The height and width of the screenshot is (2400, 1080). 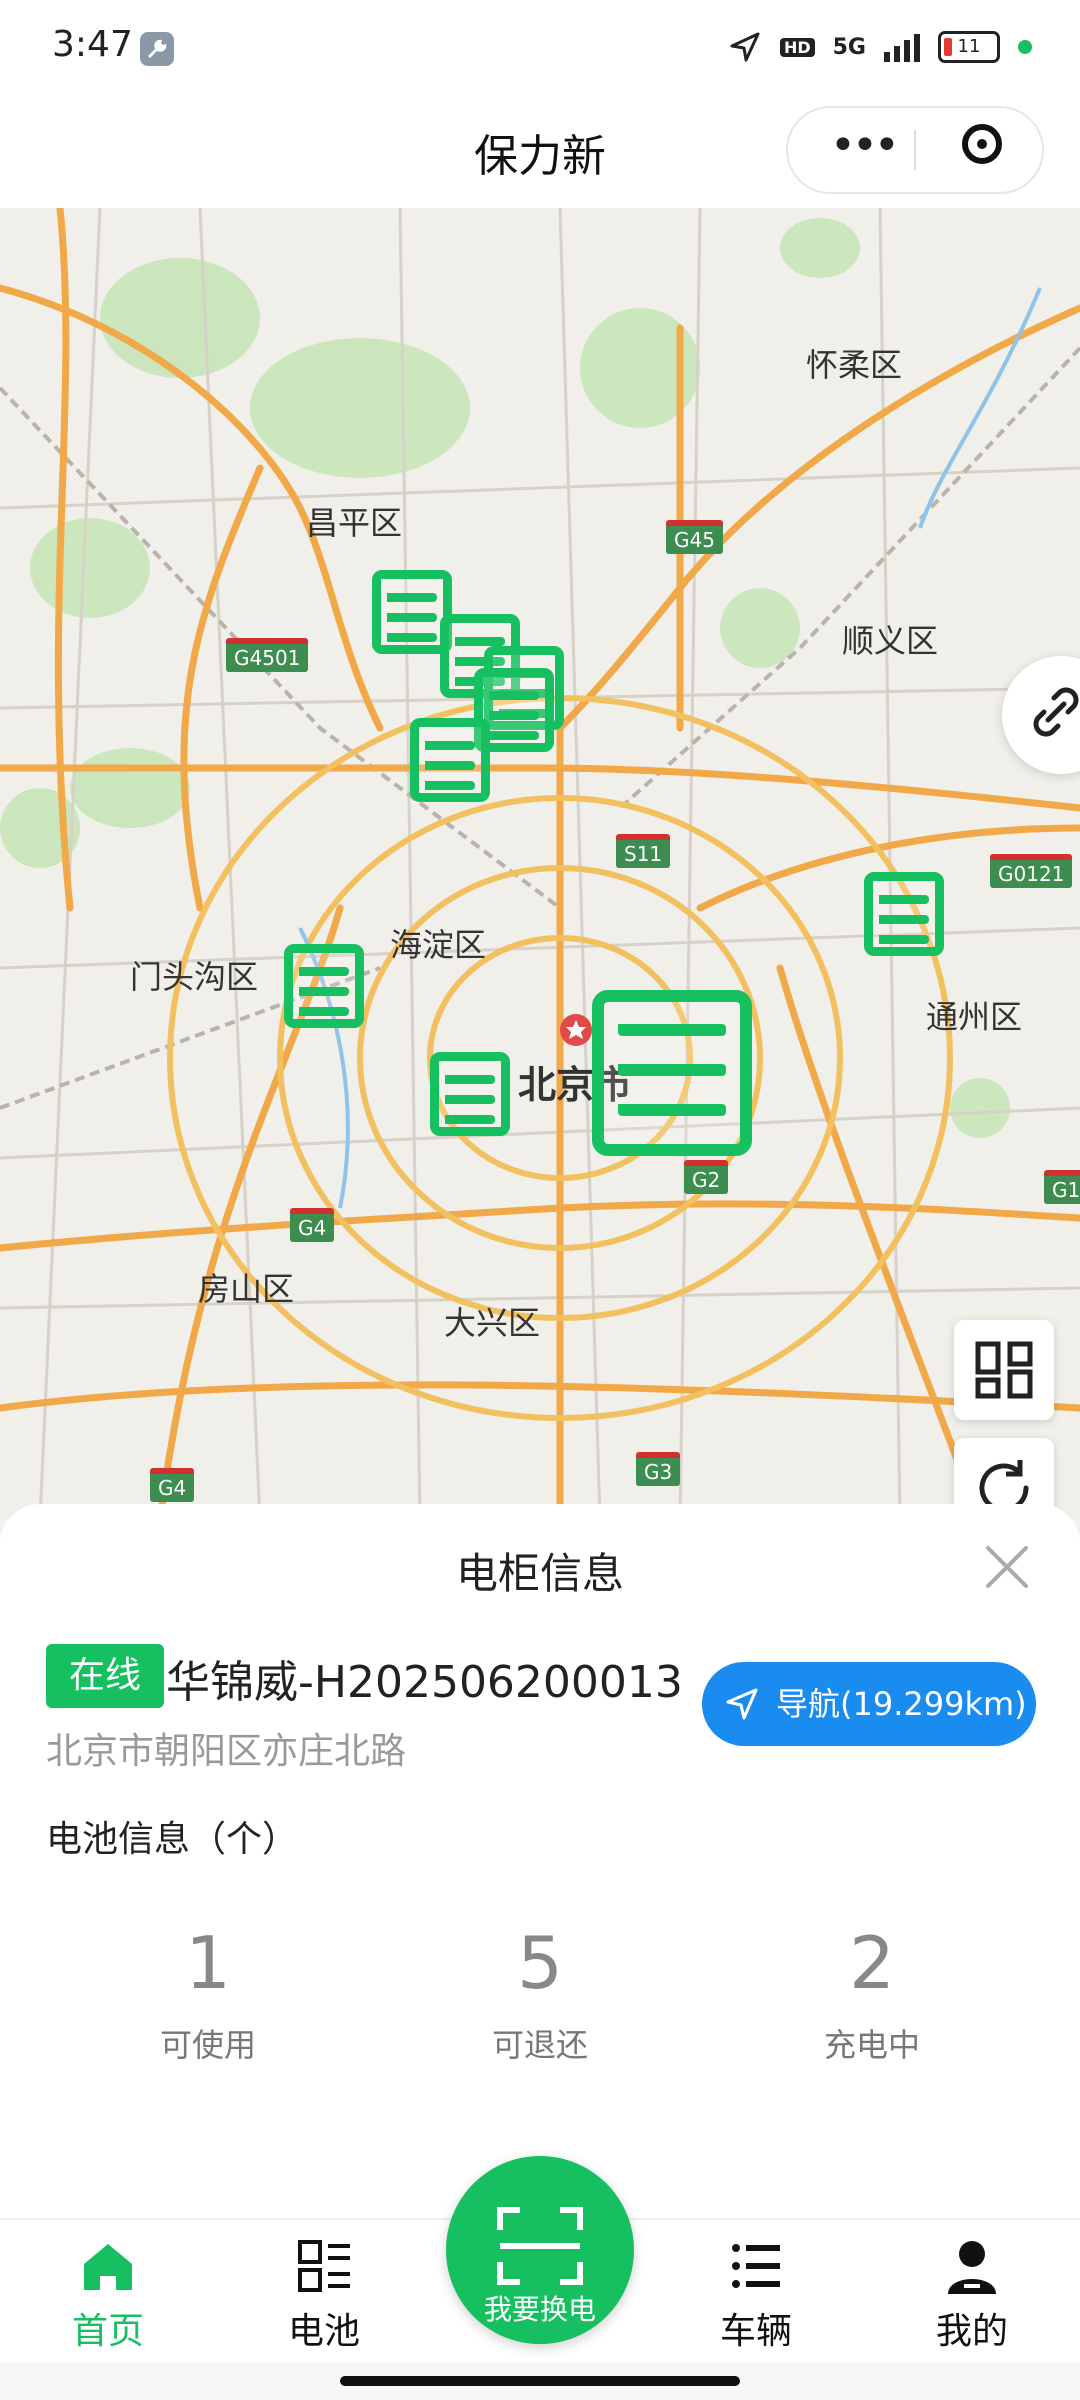 What do you see at coordinates (974, 1017) in the screenshot?
I see `map-label-tongzhou: 通州区` at bounding box center [974, 1017].